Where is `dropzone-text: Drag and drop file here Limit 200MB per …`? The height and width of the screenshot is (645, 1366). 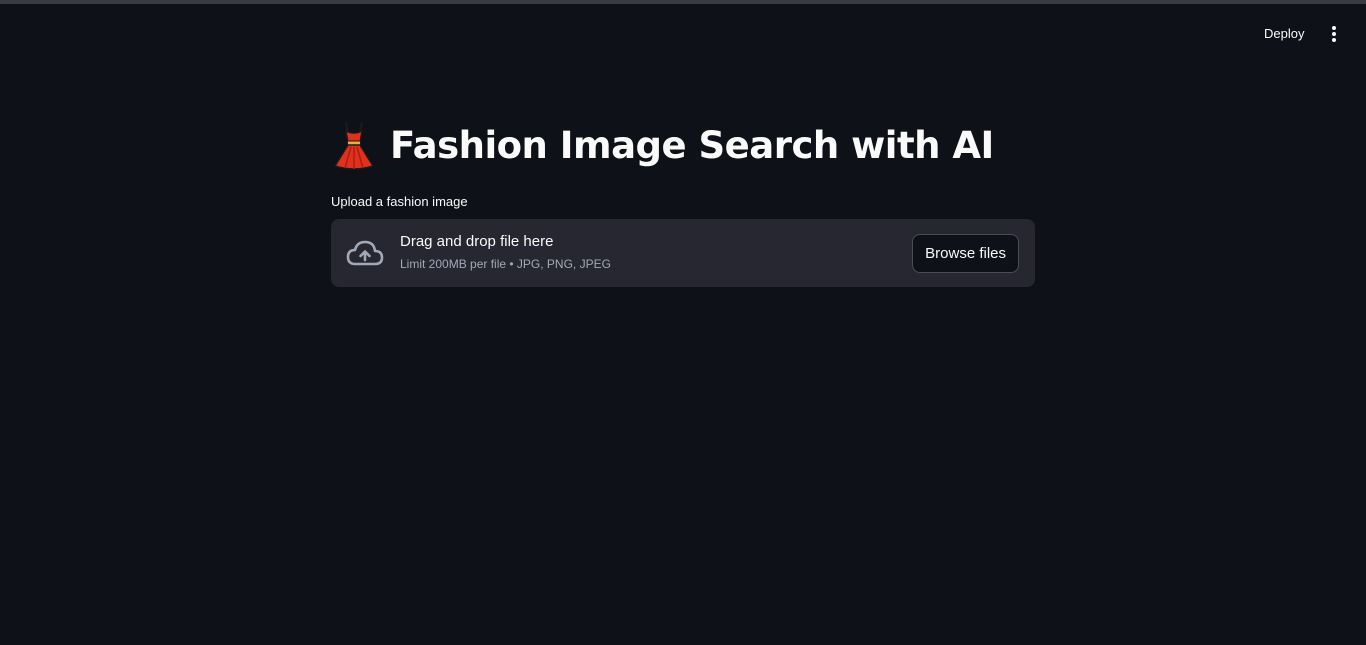 dropzone-text: Drag and drop file here Limit 200MB per … is located at coordinates (505, 252).